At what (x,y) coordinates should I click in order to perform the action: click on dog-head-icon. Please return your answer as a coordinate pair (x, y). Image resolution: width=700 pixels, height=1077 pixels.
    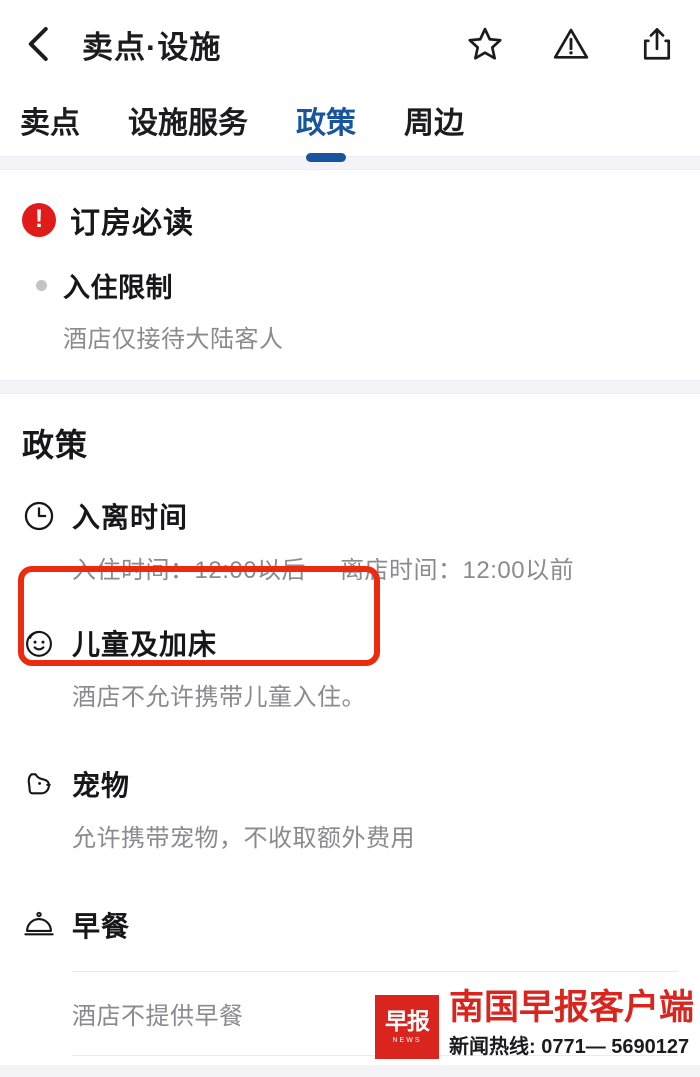
    Looking at the image, I should click on (39, 784).